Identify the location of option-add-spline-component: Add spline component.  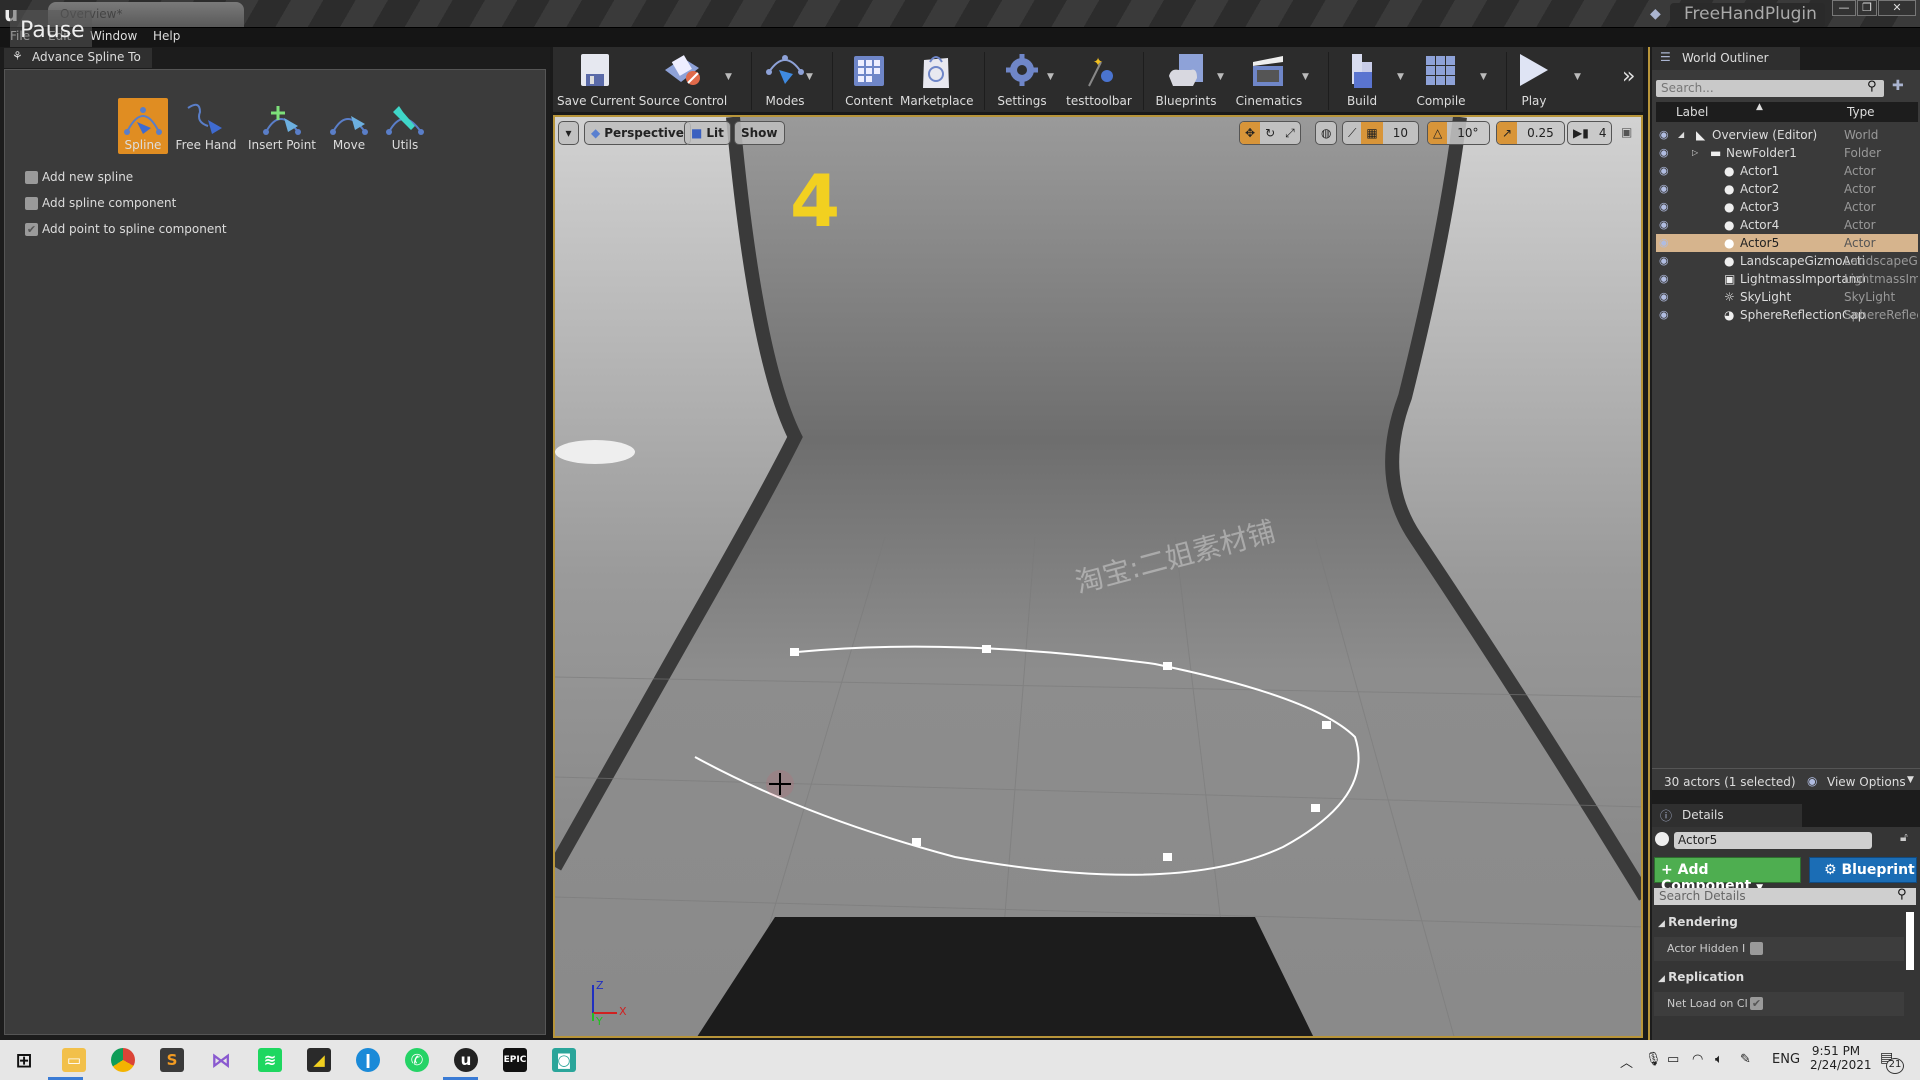
(100, 203).